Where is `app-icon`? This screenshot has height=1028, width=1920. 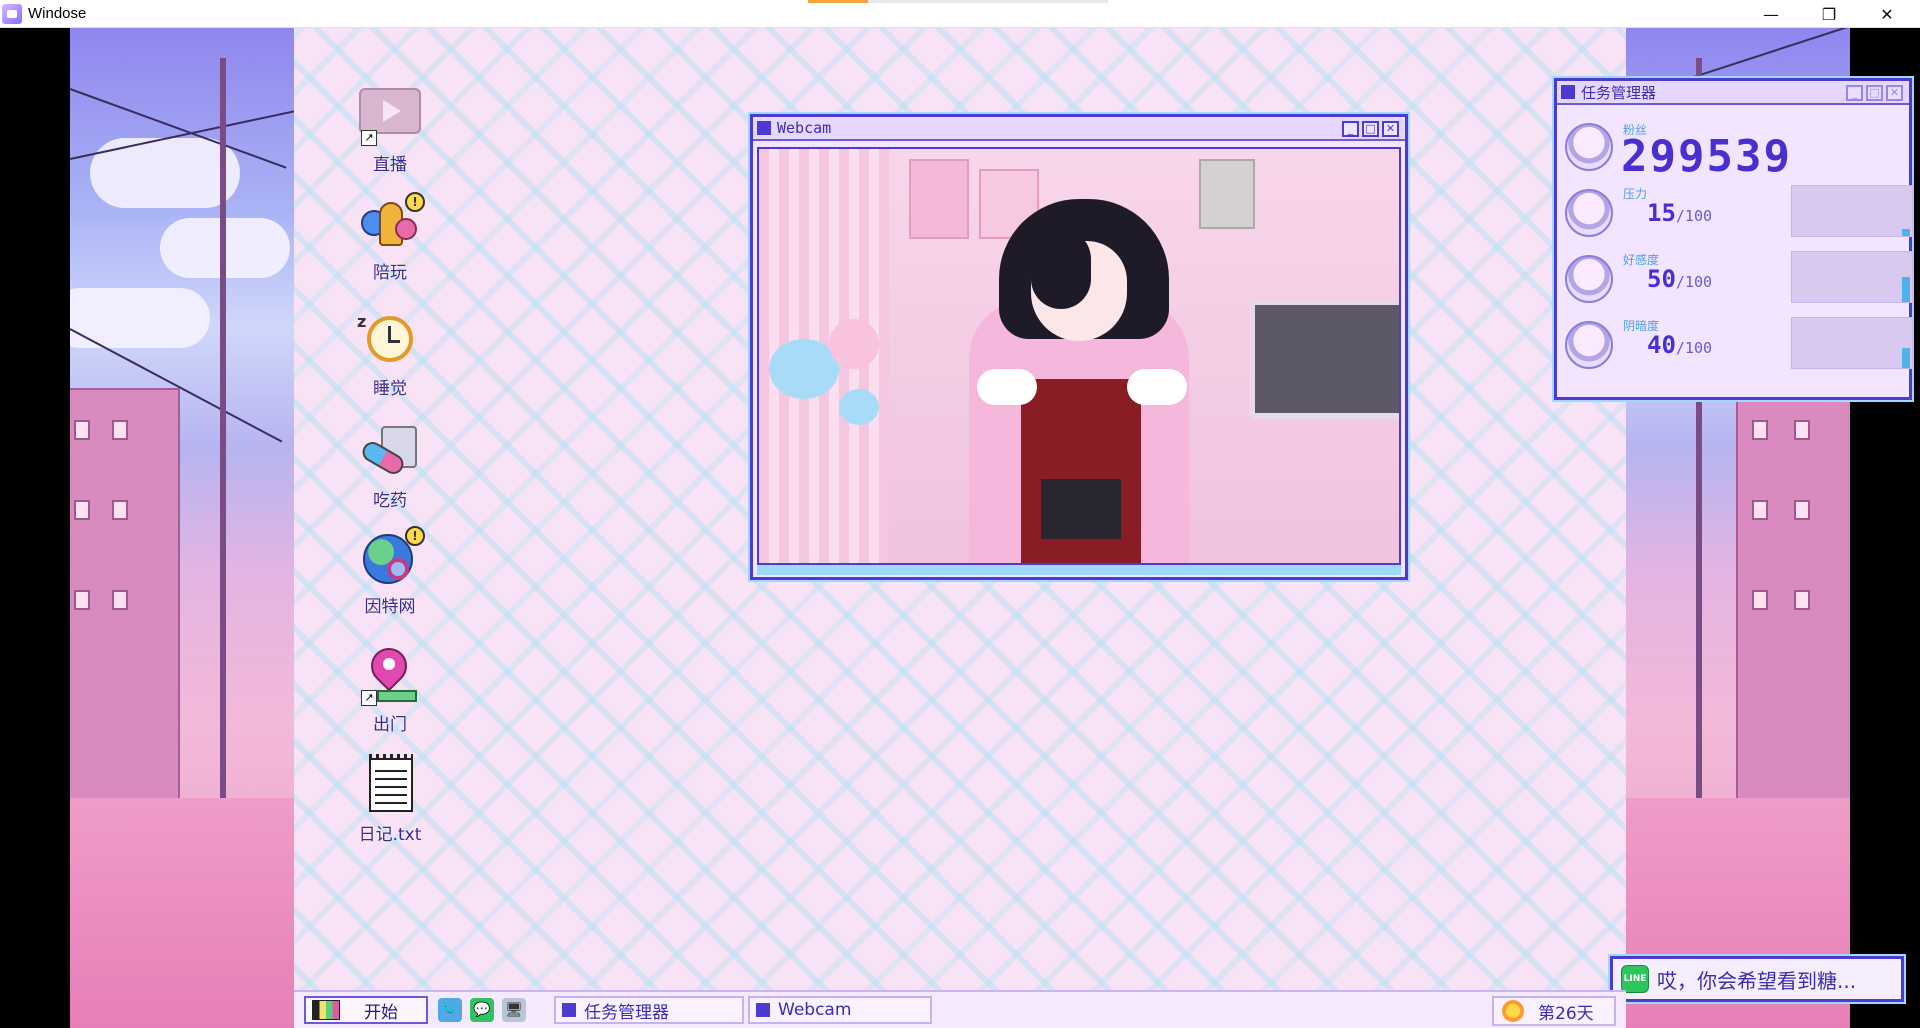
app-icon is located at coordinates (12, 13).